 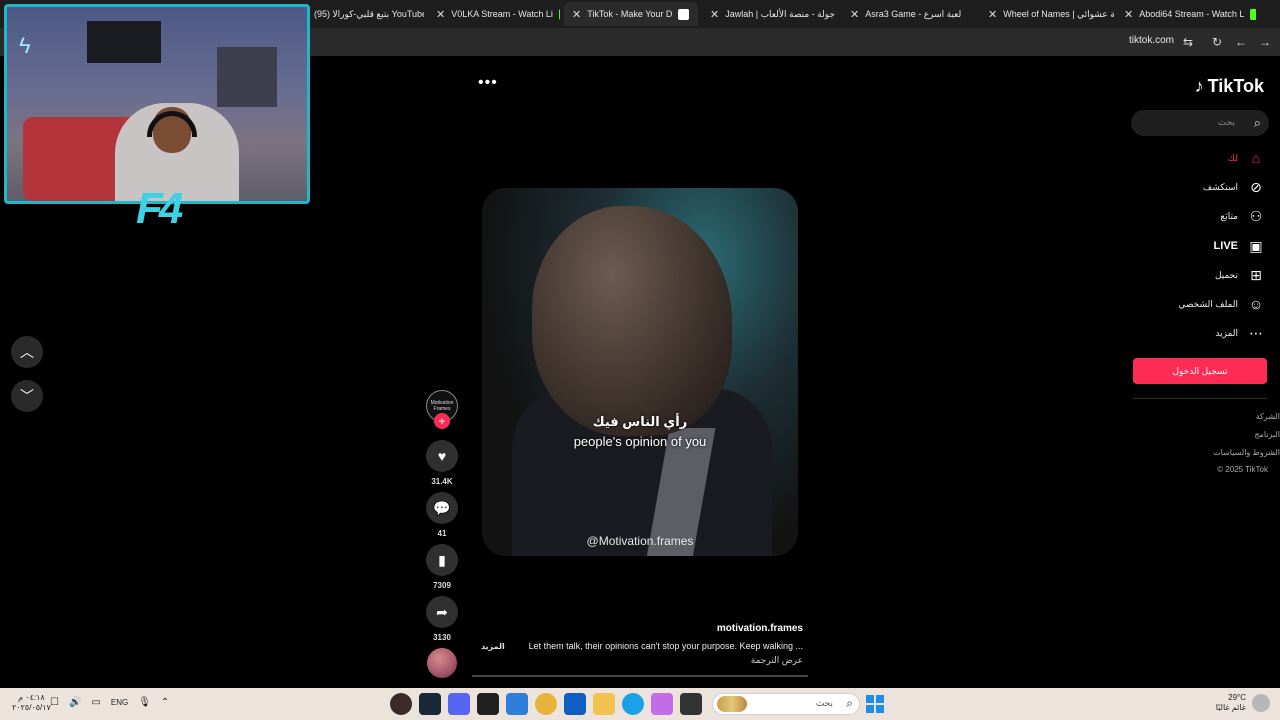 I want to click on next-video-button: ﹀, so click(x=27, y=396).